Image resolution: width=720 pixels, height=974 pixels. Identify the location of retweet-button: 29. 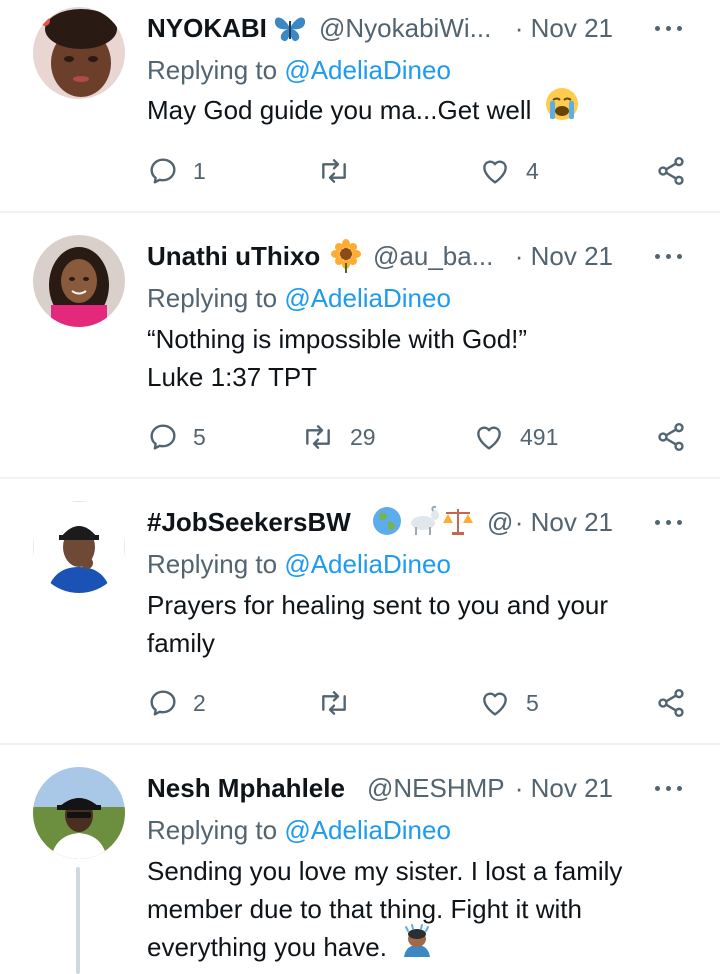
(338, 437).